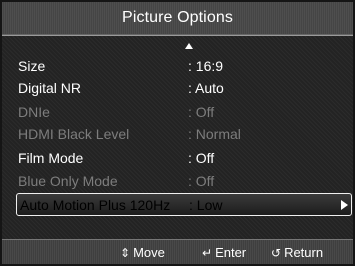  Describe the element at coordinates (344, 205) in the screenshot. I see `chevron-right-icon` at that location.